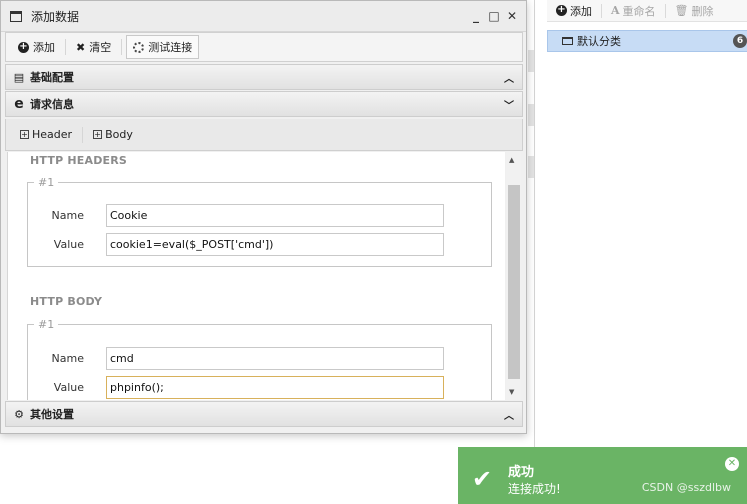 This screenshot has height=504, width=747. What do you see at coordinates (511, 392) in the screenshot?
I see `scroll-down-arrow-icon: ▼` at bounding box center [511, 392].